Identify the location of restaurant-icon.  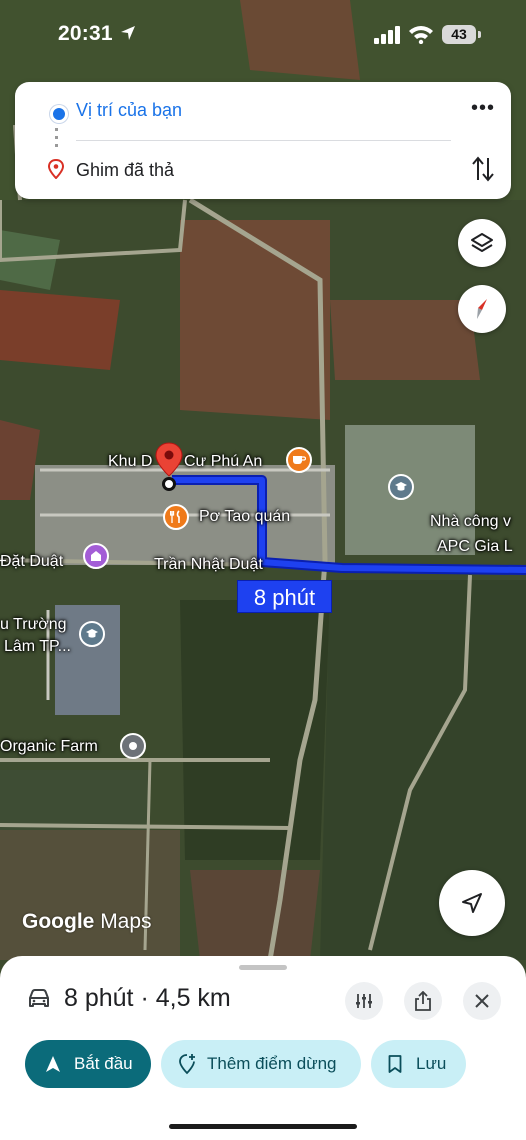
(176, 517).